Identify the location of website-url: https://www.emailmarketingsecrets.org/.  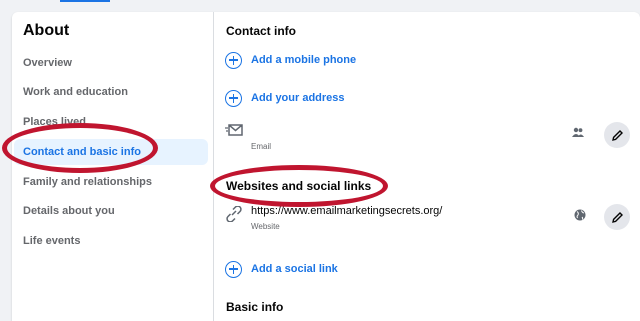
(346, 211).